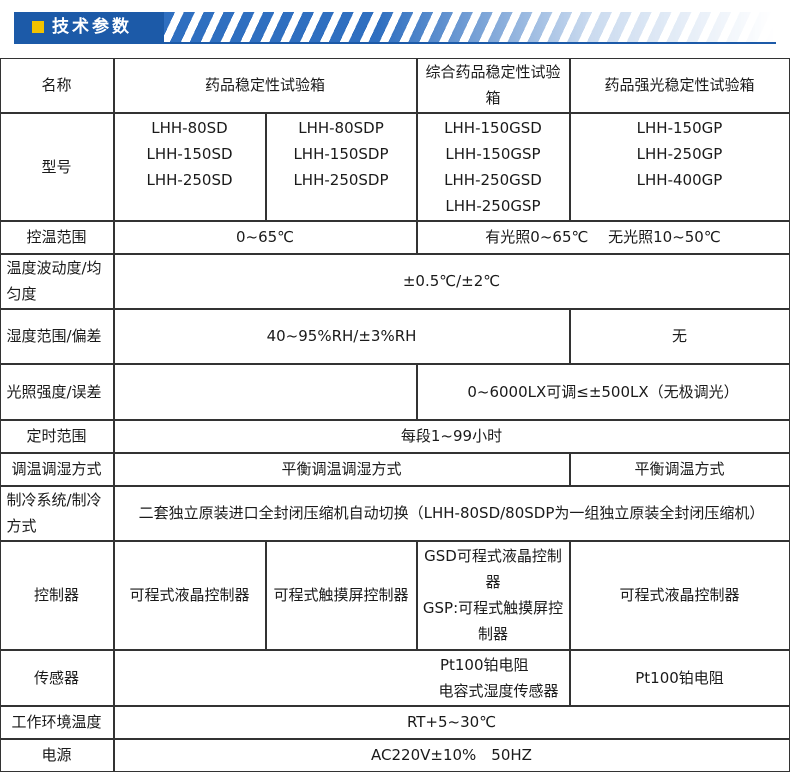  I want to click on adjust-ab: 平衡调温调湿方式, so click(341, 469).